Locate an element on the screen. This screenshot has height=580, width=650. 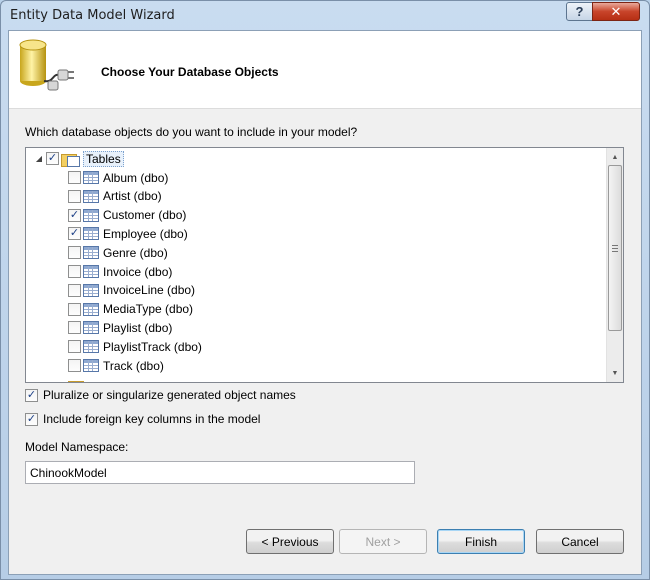
tree-node-table: Artist (dbo) is located at coordinates (115, 196).